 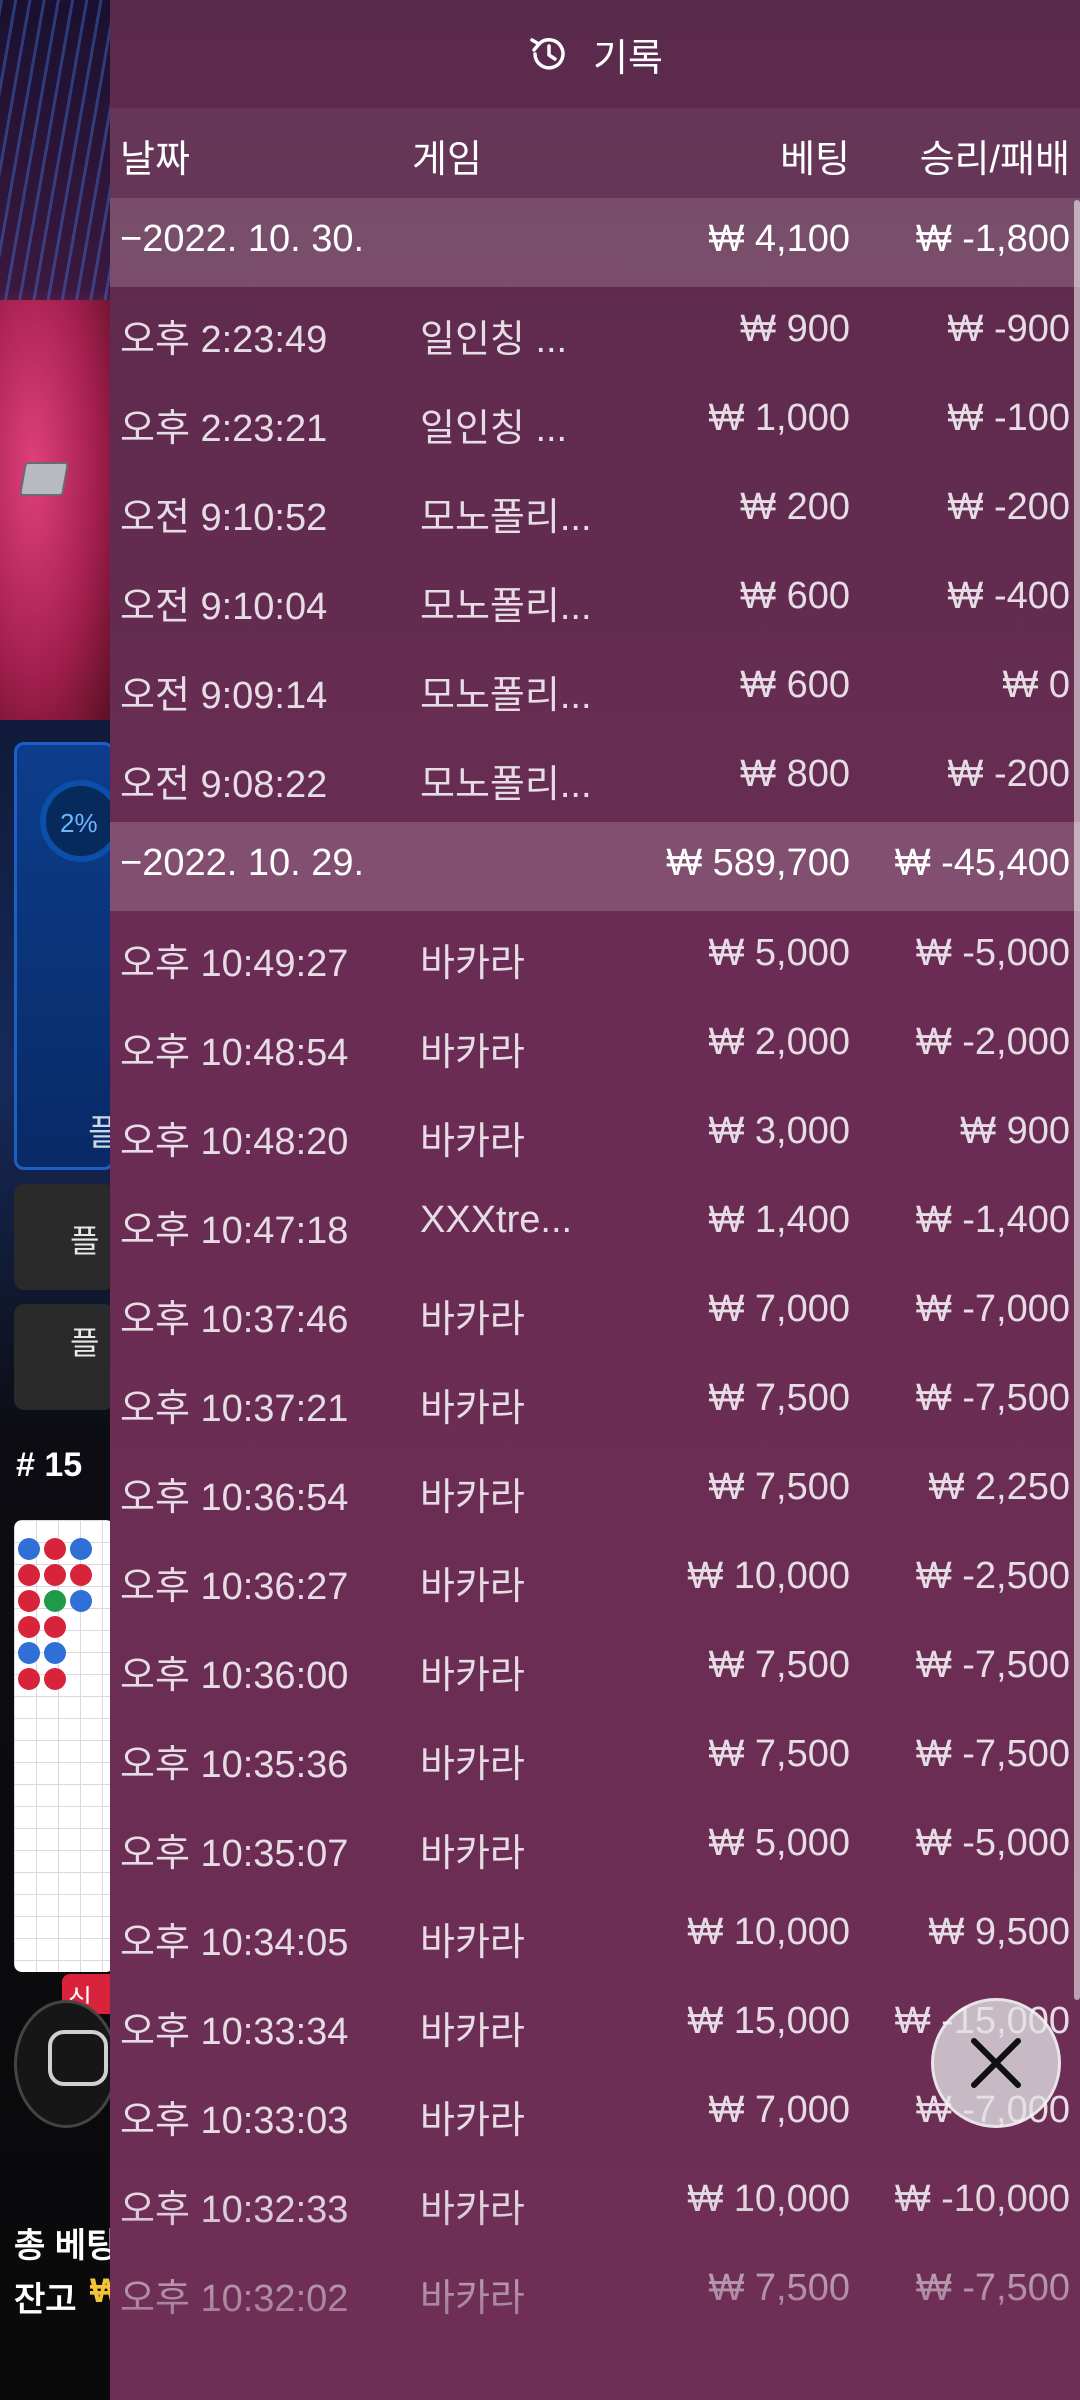 What do you see at coordinates (49, 1465) in the screenshot?
I see `round-number: # 15` at bounding box center [49, 1465].